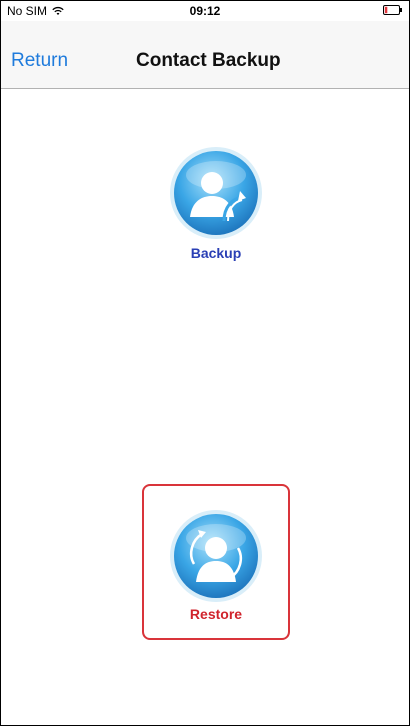 This screenshot has width=413, height=728. I want to click on navigation-bar: Return Contact Backup, so click(205, 55).